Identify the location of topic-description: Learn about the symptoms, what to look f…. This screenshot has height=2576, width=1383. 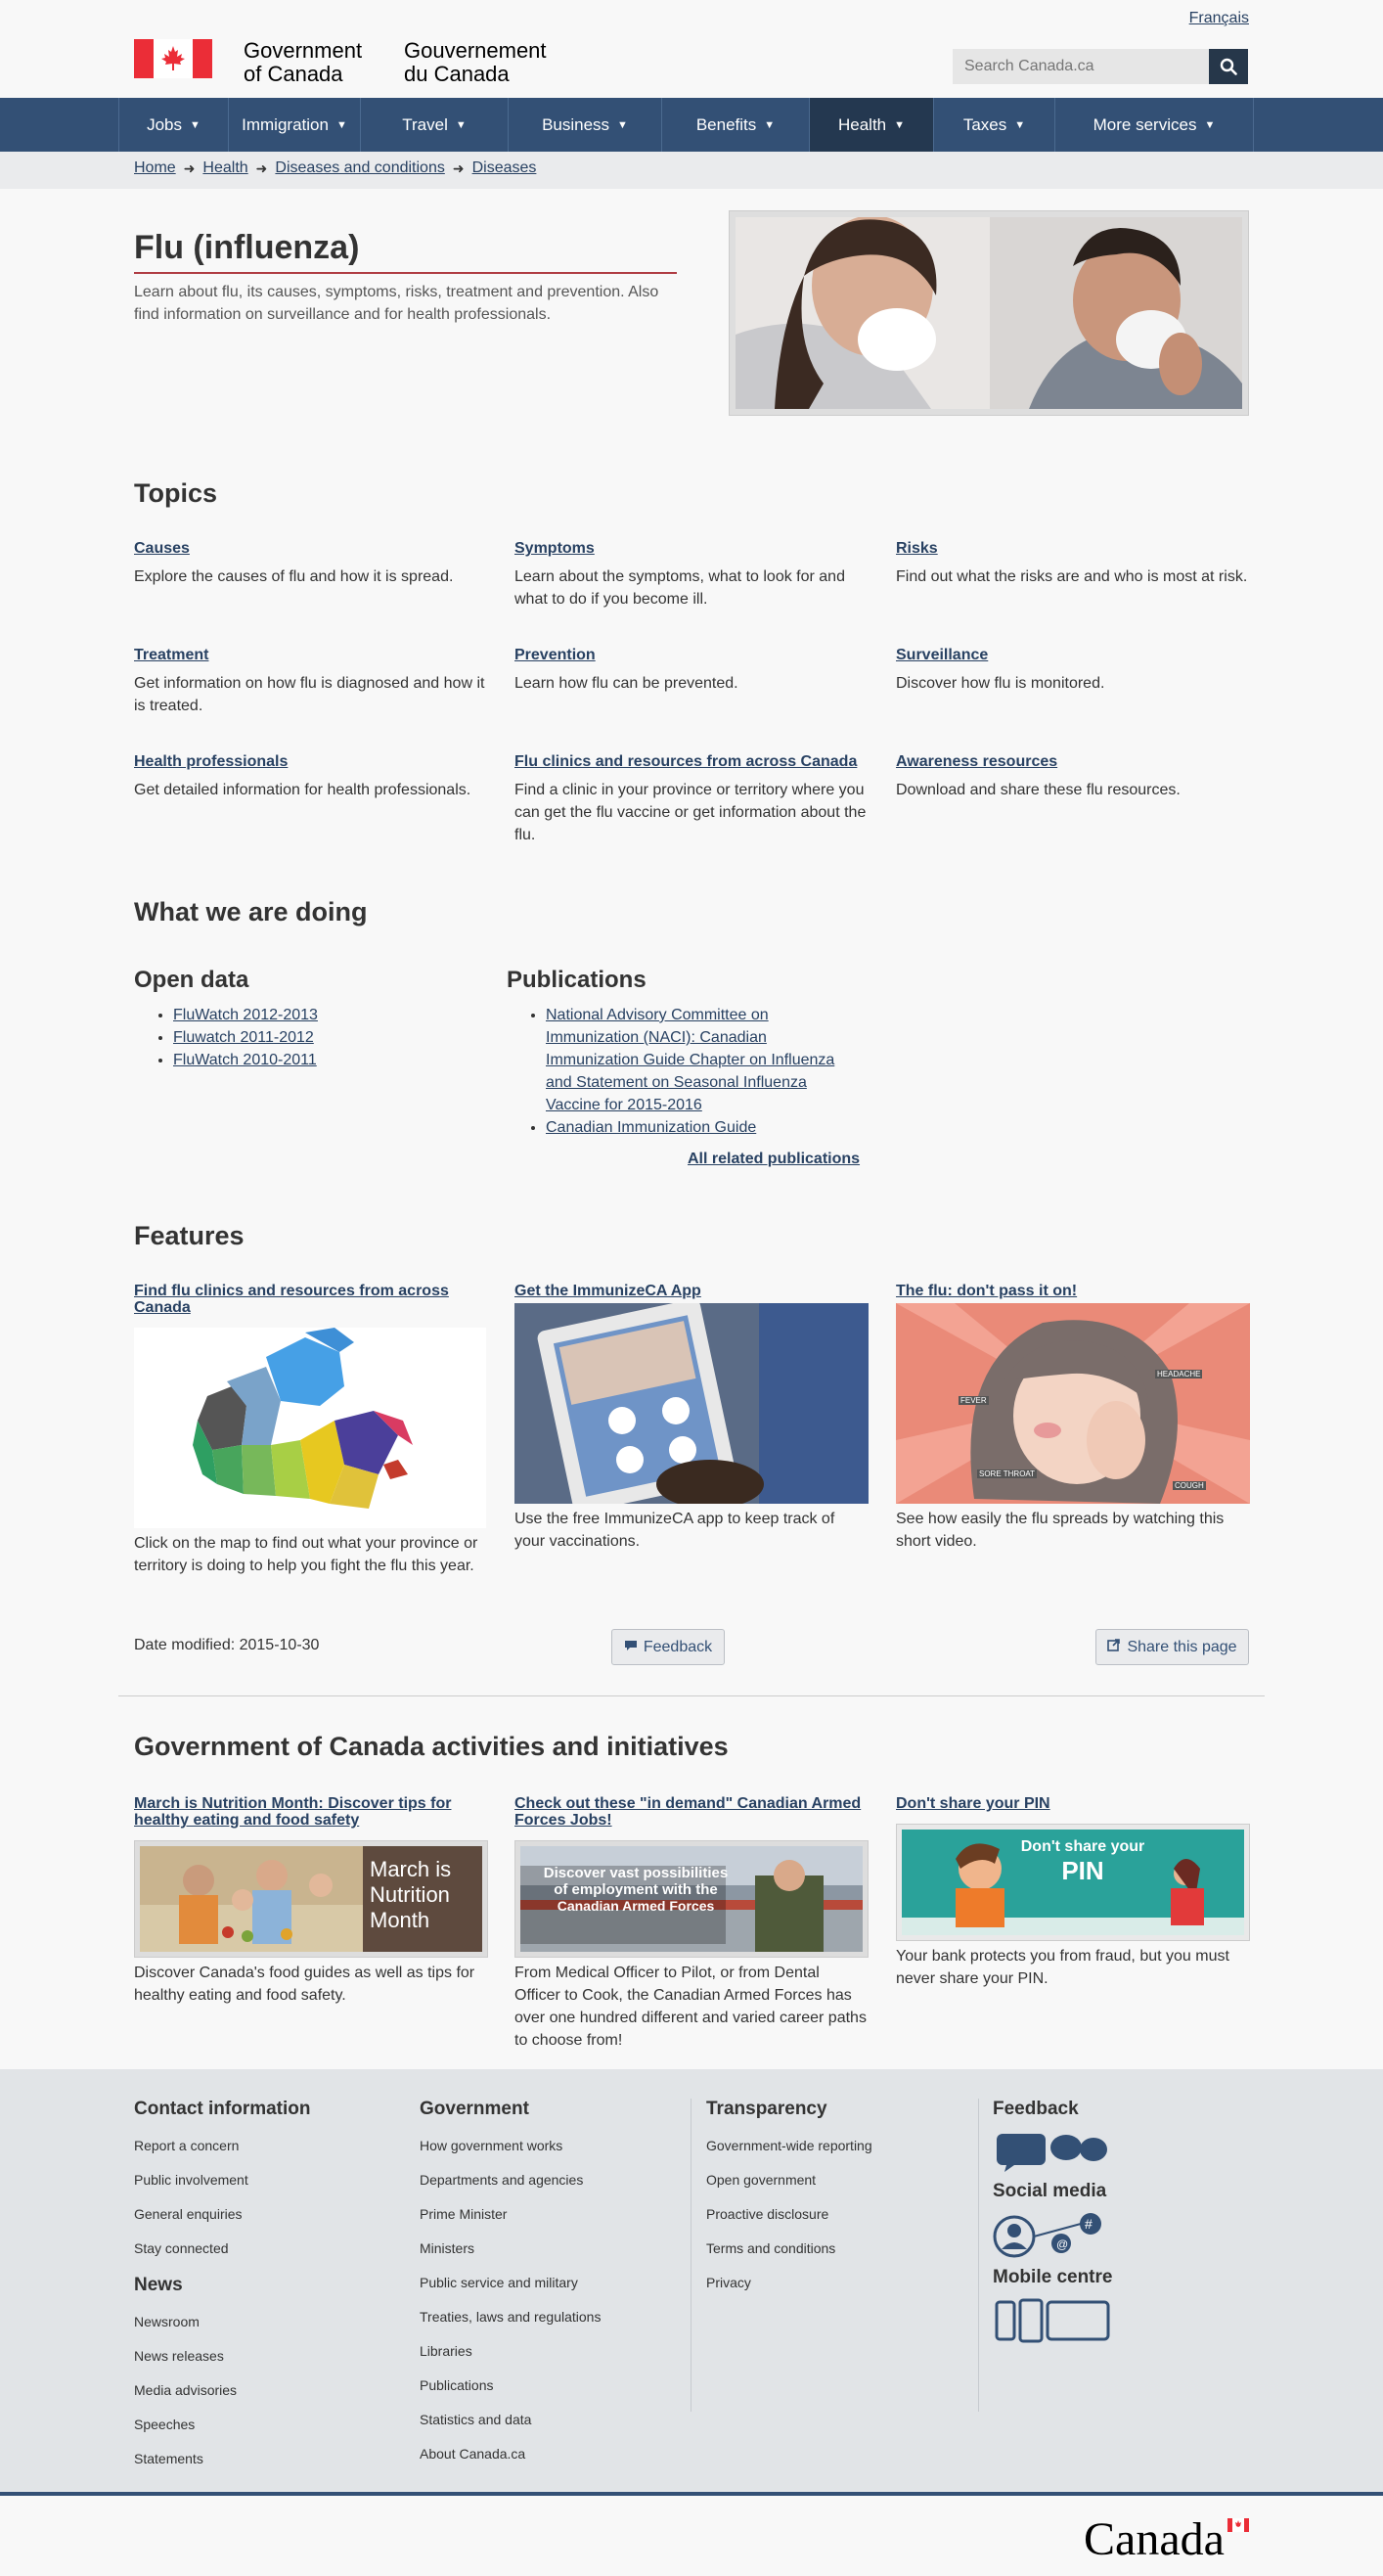
(679, 588).